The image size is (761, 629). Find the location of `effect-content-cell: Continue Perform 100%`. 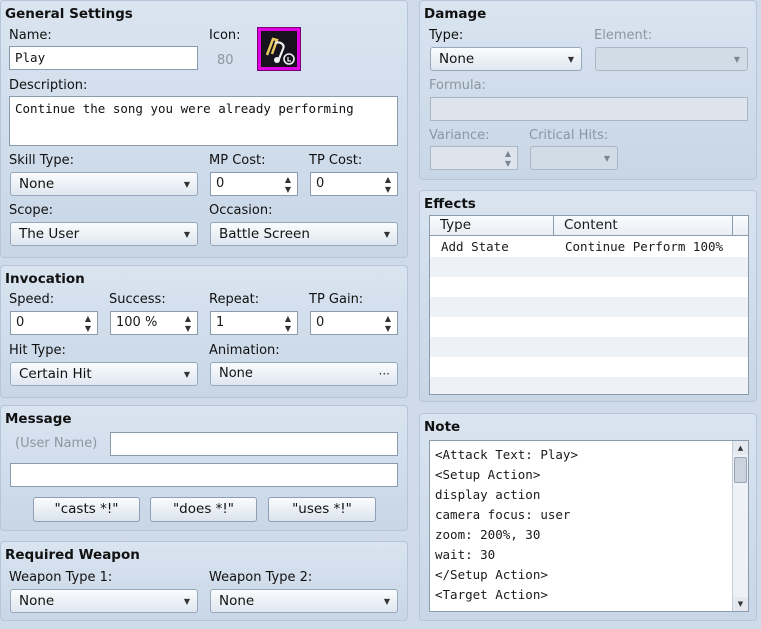

effect-content-cell: Continue Perform 100% is located at coordinates (644, 246).